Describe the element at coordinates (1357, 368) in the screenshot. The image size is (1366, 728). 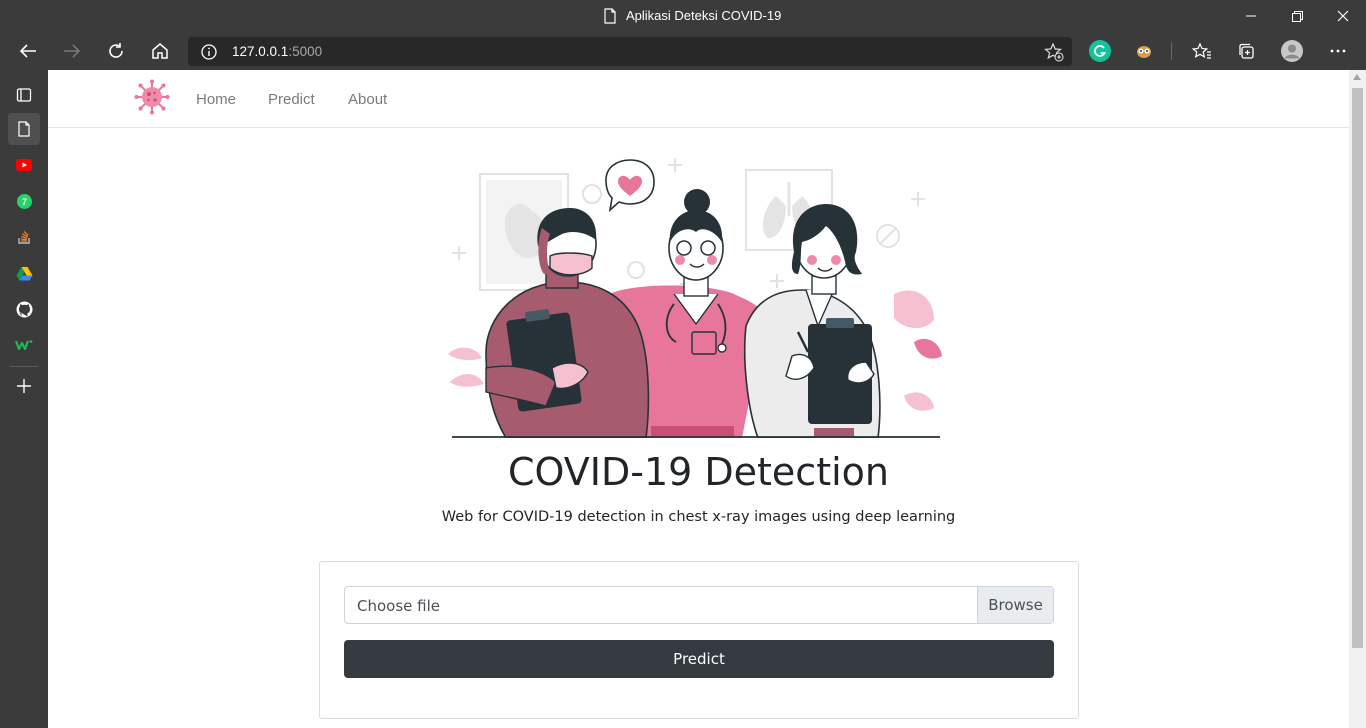
I see `scrollbar-thumb` at that location.